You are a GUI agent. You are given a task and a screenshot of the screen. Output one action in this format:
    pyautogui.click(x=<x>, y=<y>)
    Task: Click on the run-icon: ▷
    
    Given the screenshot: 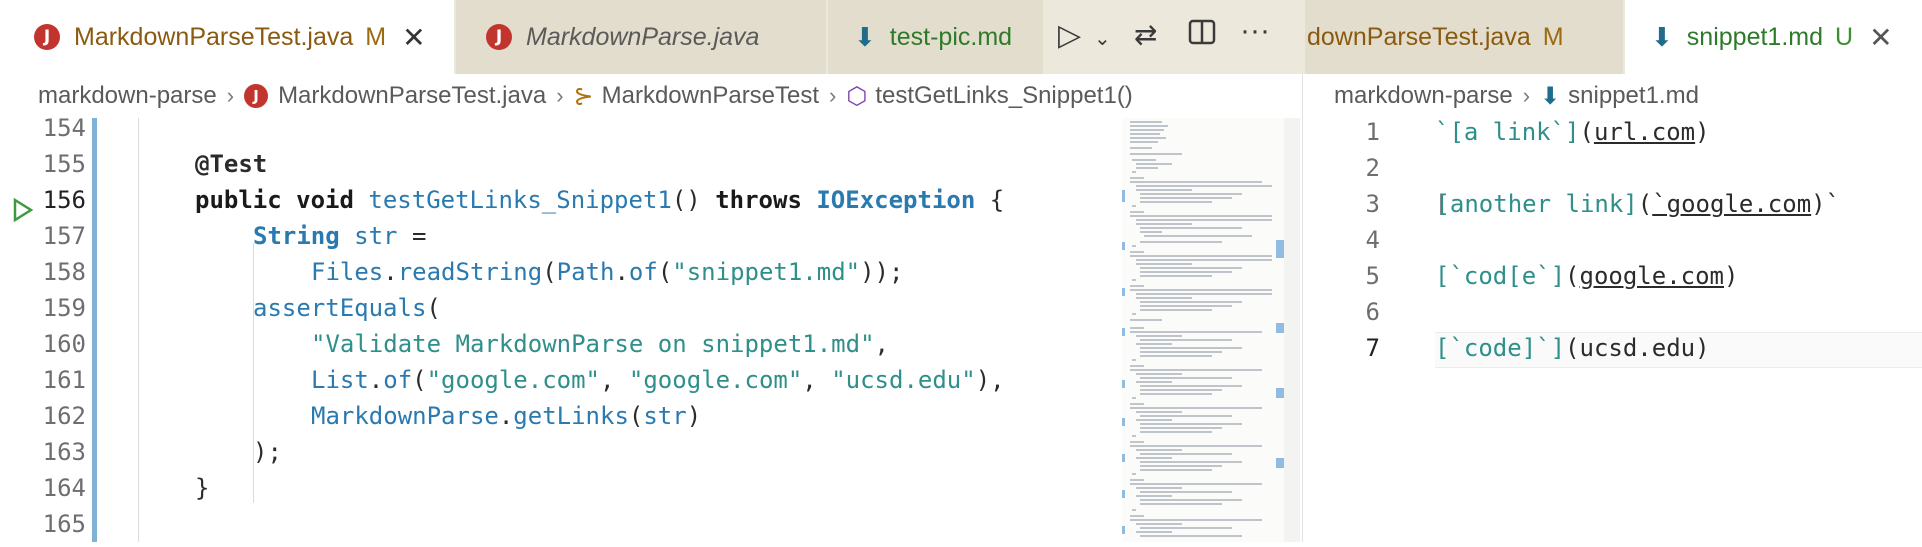 What is the action you would take?
    pyautogui.click(x=1069, y=35)
    